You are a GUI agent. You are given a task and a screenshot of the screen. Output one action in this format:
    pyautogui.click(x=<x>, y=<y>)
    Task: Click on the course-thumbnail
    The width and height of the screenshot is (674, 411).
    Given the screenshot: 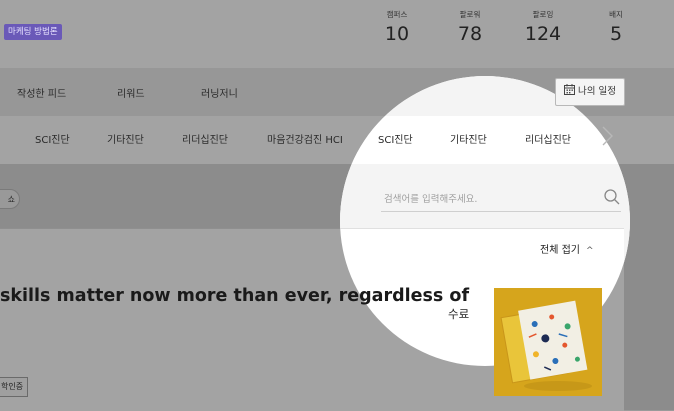 What is the action you would take?
    pyautogui.click(x=548, y=342)
    